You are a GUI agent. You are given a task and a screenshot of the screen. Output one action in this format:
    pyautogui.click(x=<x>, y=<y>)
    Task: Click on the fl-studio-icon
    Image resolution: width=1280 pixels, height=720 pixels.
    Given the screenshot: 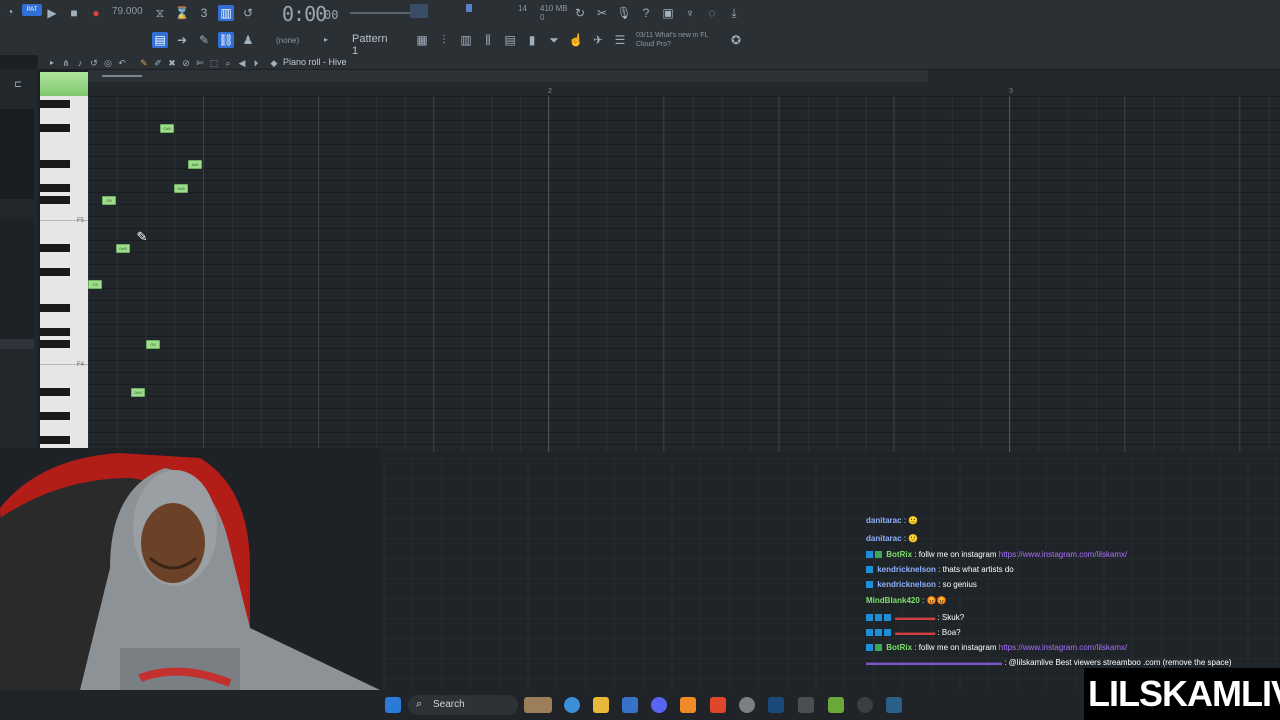 What is the action you would take?
    pyautogui.click(x=688, y=705)
    